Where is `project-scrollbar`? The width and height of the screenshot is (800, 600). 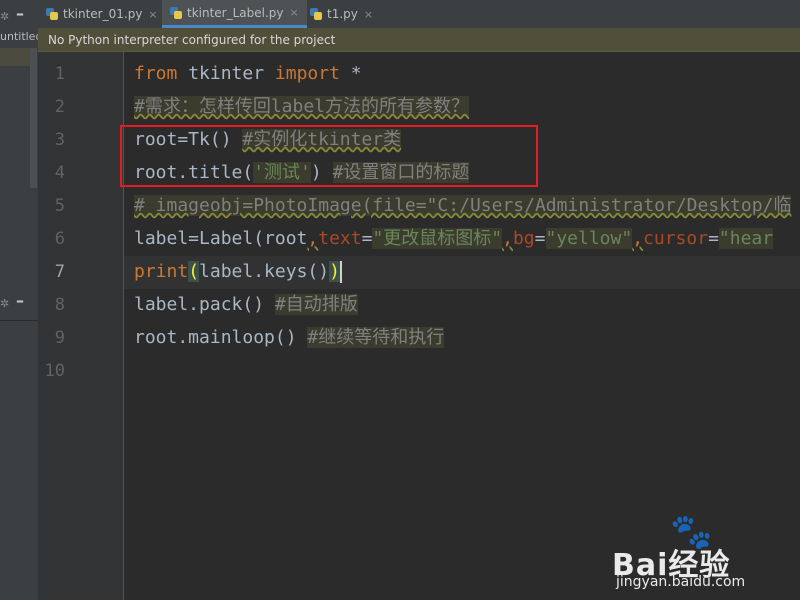 project-scrollbar is located at coordinates (33, 118).